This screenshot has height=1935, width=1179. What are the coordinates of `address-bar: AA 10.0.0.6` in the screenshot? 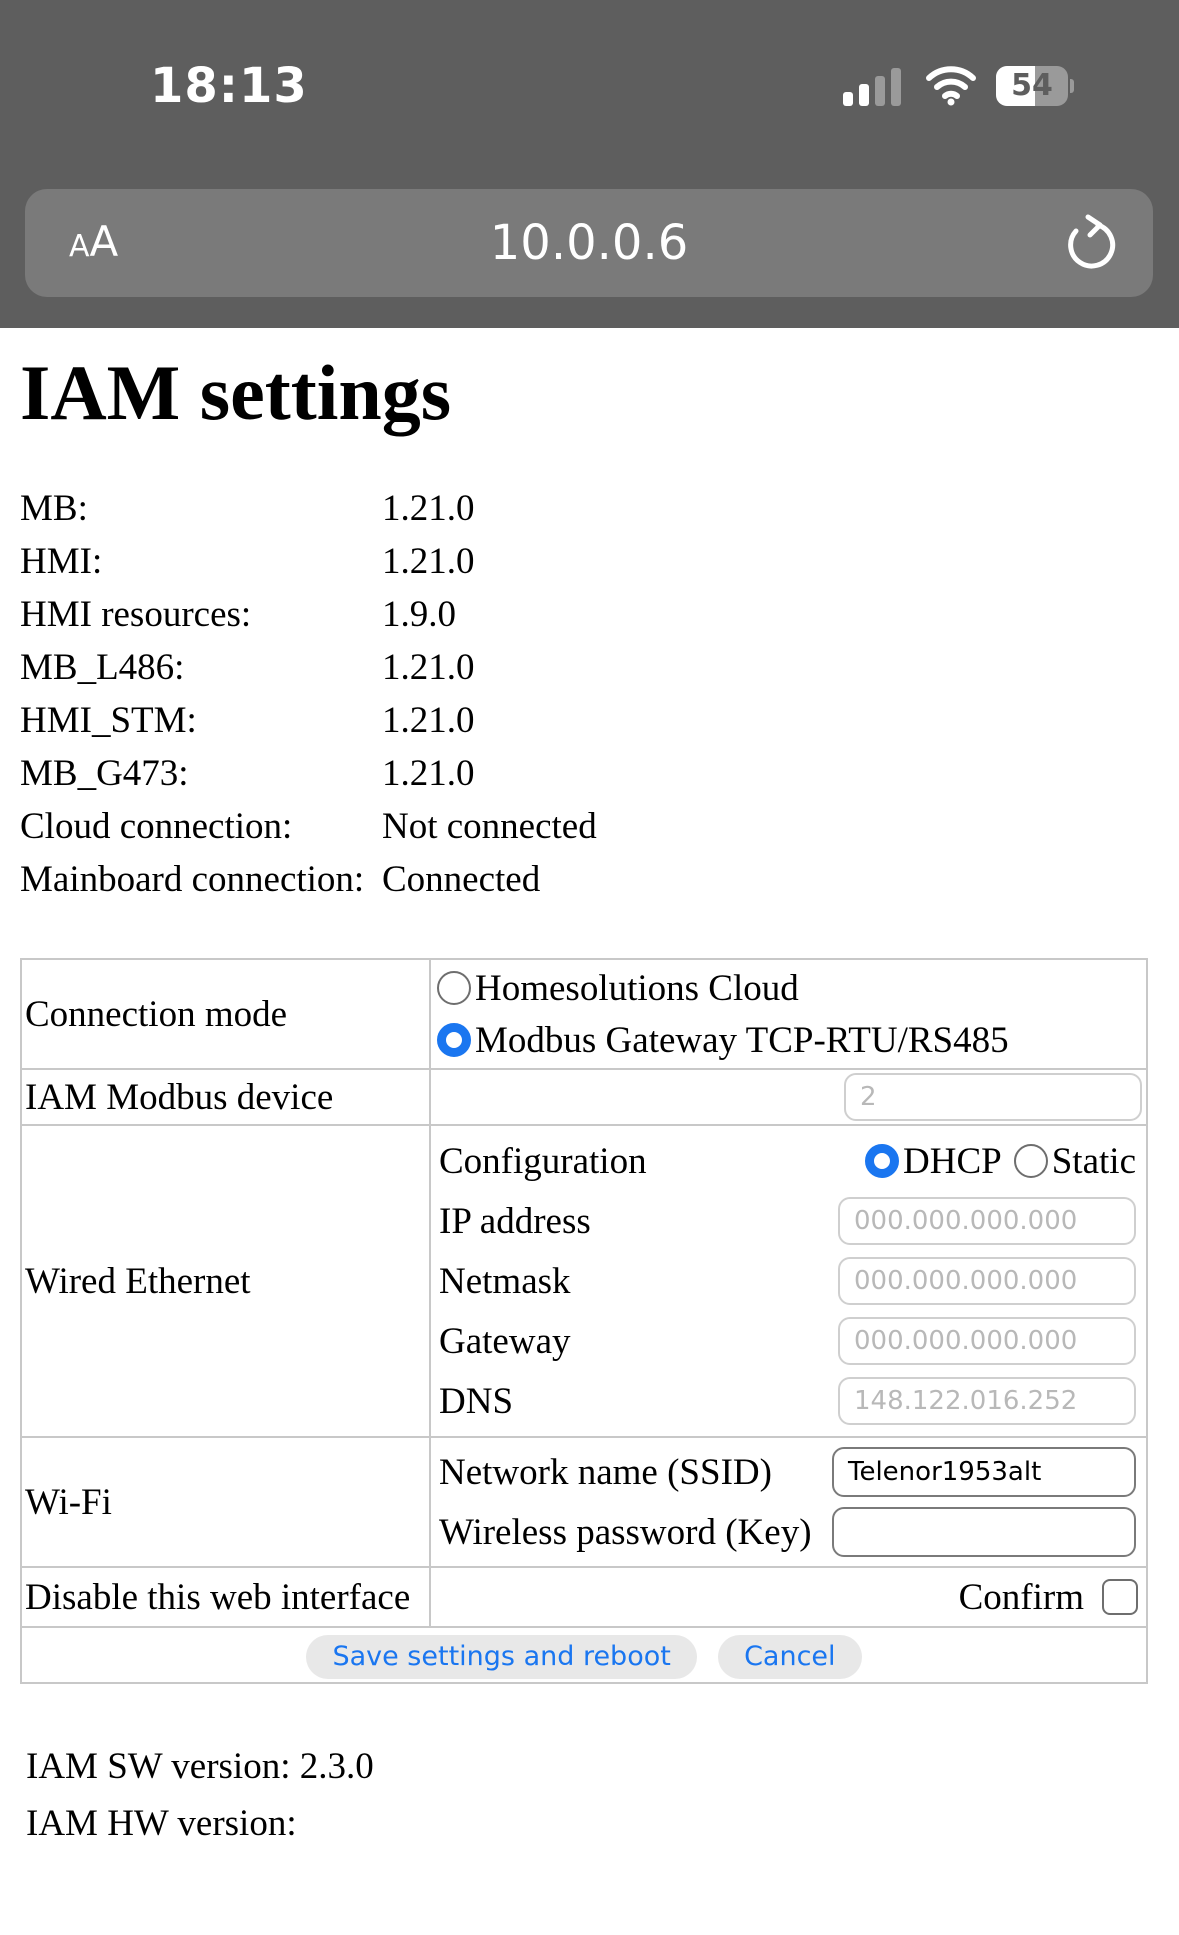 It's located at (589, 243).